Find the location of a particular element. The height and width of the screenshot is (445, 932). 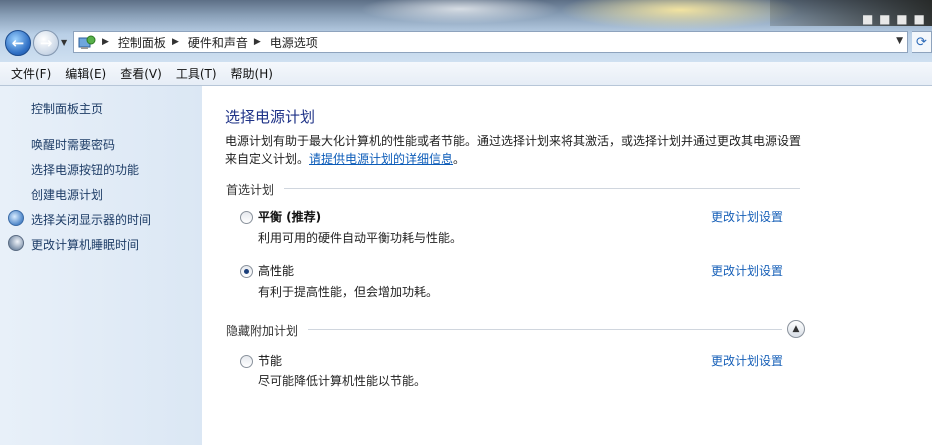

back-arrow-icon: ← is located at coordinates (18, 43).